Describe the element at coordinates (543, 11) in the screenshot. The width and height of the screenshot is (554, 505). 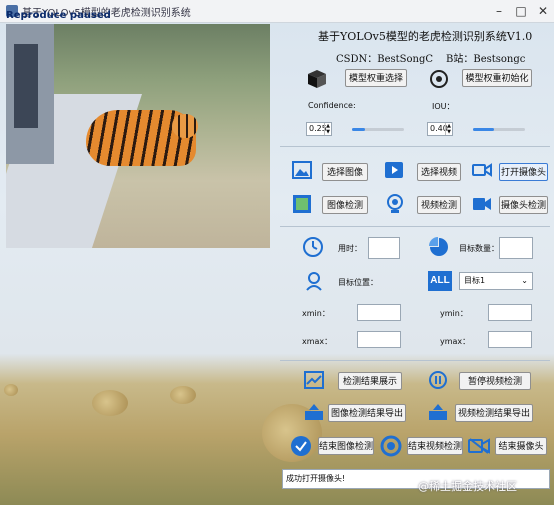
I see `close-icon: ✕` at that location.